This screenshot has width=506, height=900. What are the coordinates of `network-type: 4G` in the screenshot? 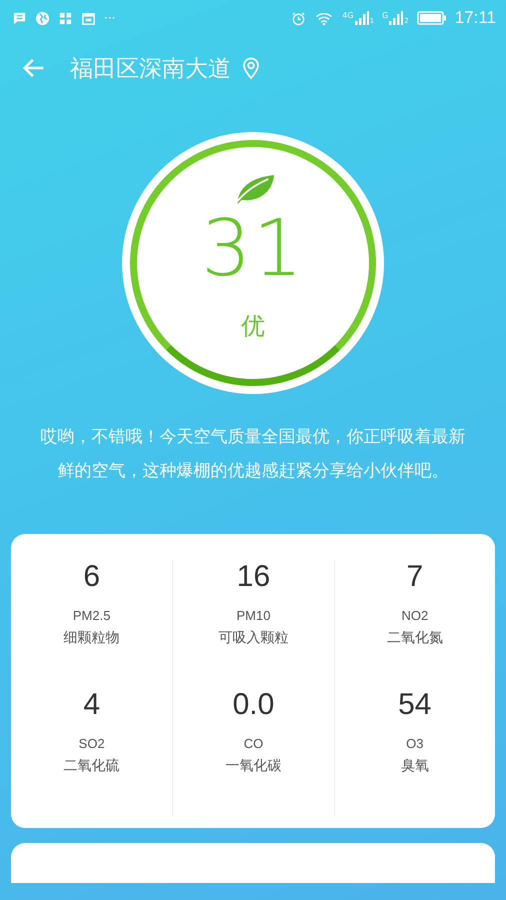 It's located at (348, 15).